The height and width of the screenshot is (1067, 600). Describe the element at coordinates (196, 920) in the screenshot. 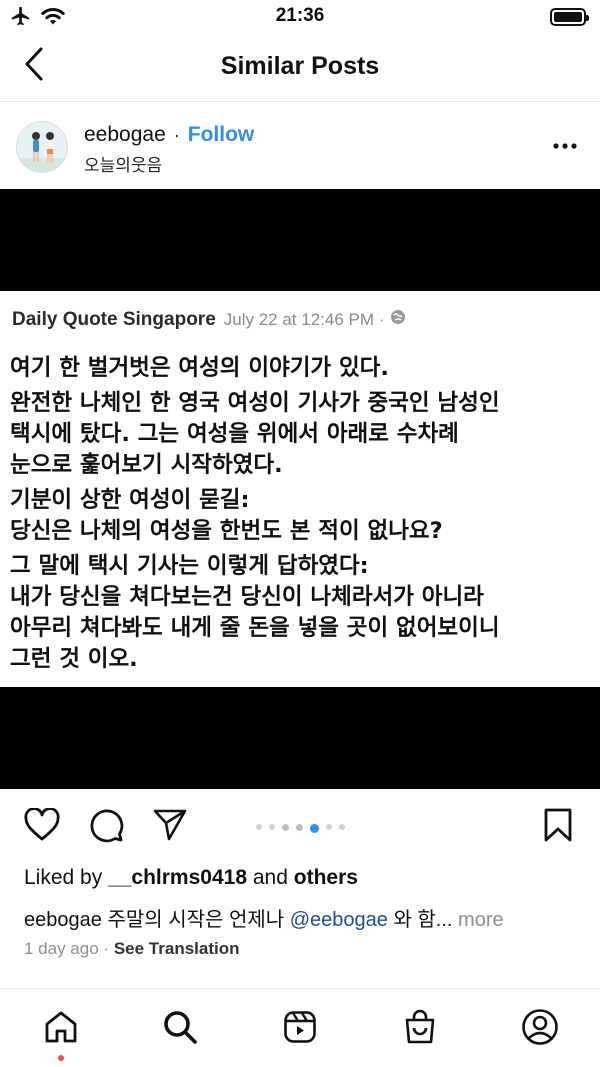

I see `caption-text: 주말의 시작은 언제나` at that location.